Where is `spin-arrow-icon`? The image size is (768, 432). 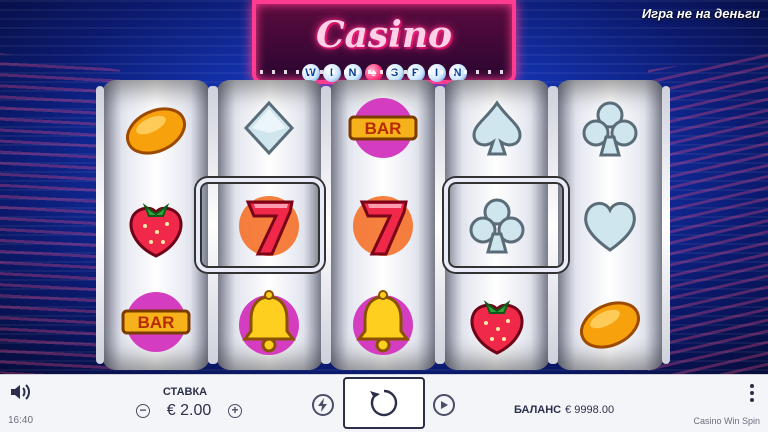
spin-arrow-icon is located at coordinates (384, 403).